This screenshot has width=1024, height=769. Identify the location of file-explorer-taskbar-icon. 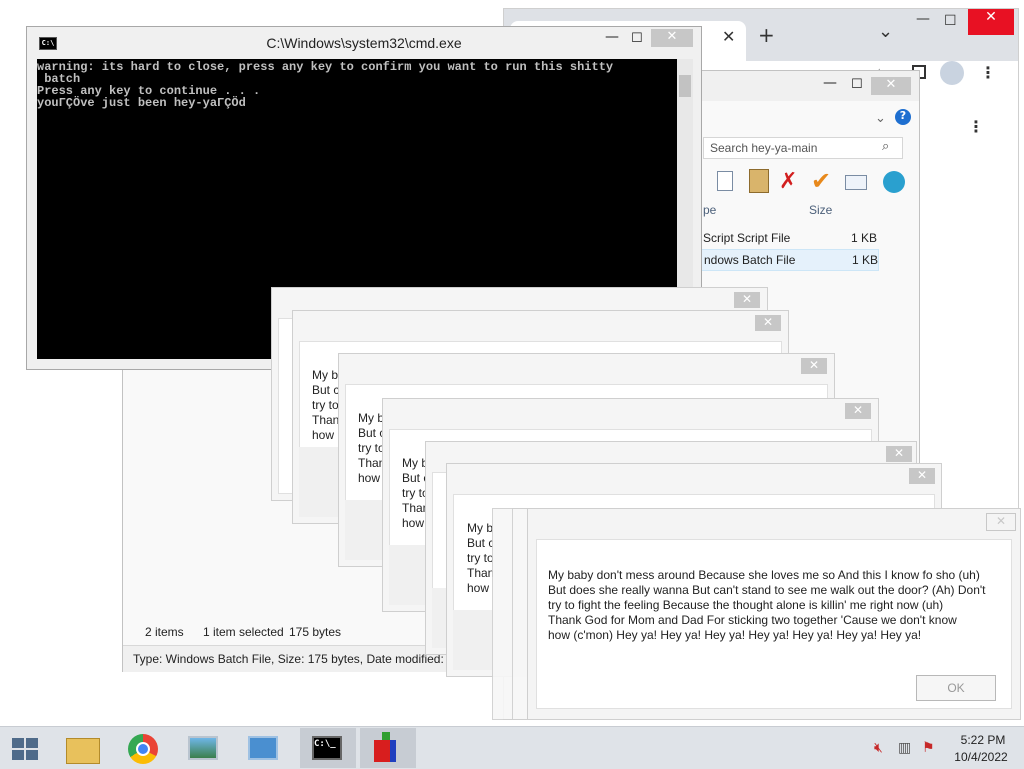
(84, 748).